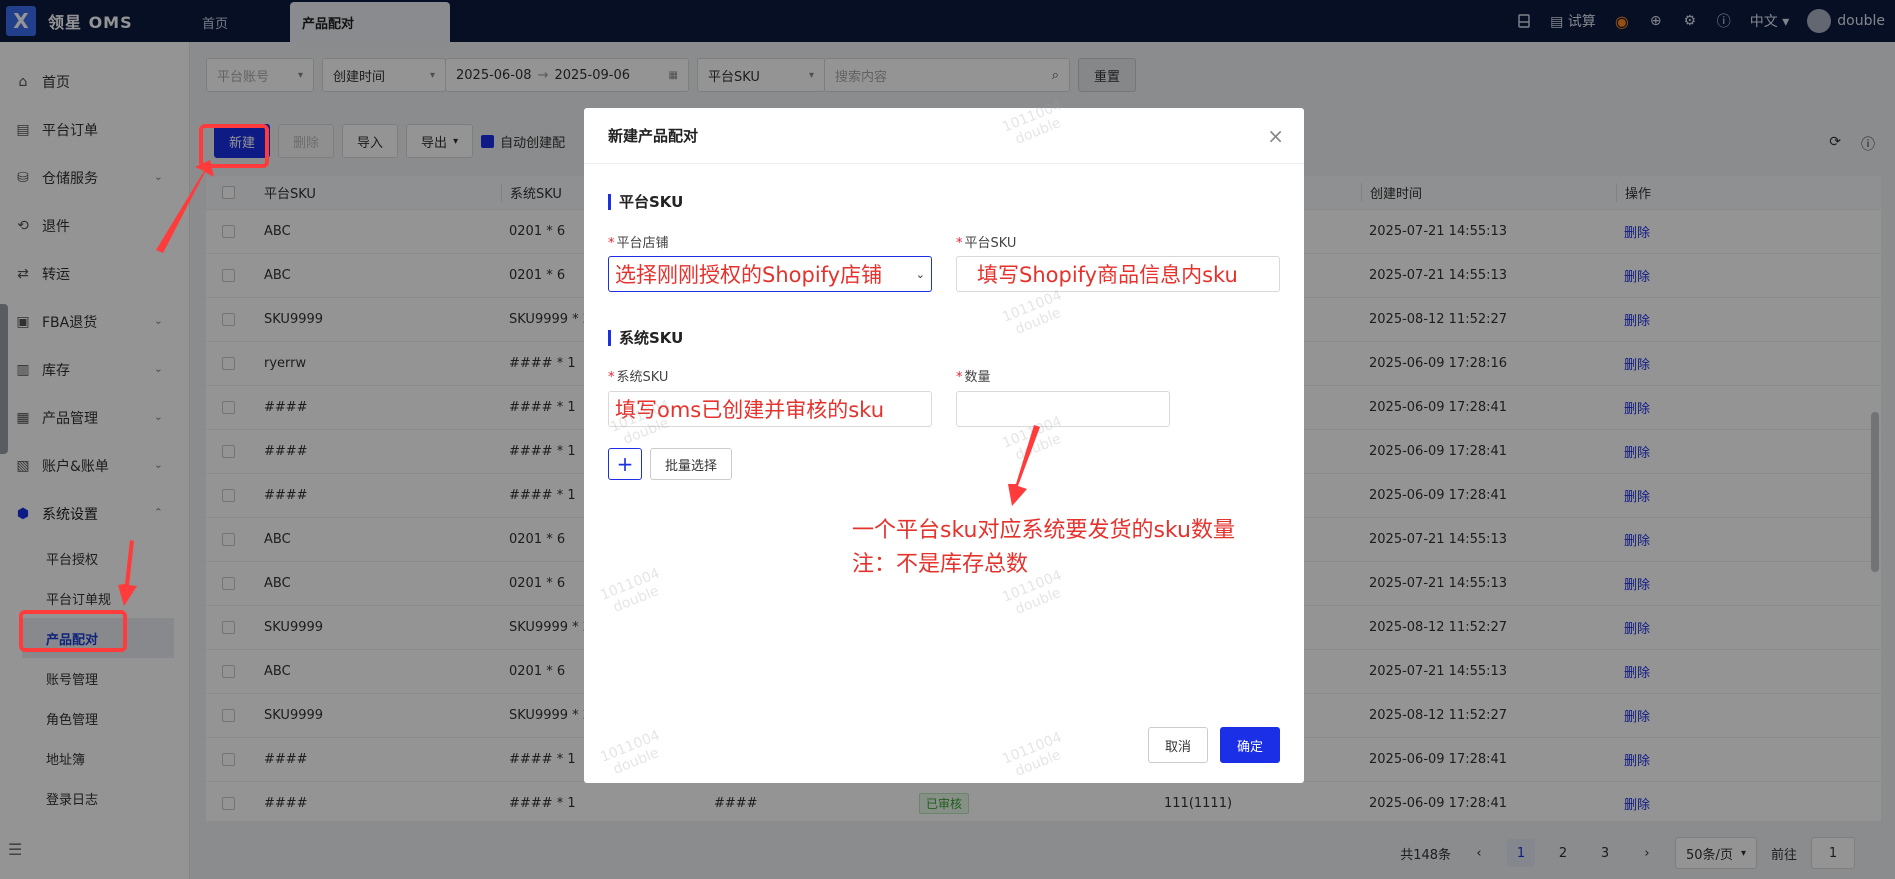  What do you see at coordinates (1043, 530) in the screenshot?
I see `note-line-1: 一个平台sku对应系统要发货的sku数量` at bounding box center [1043, 530].